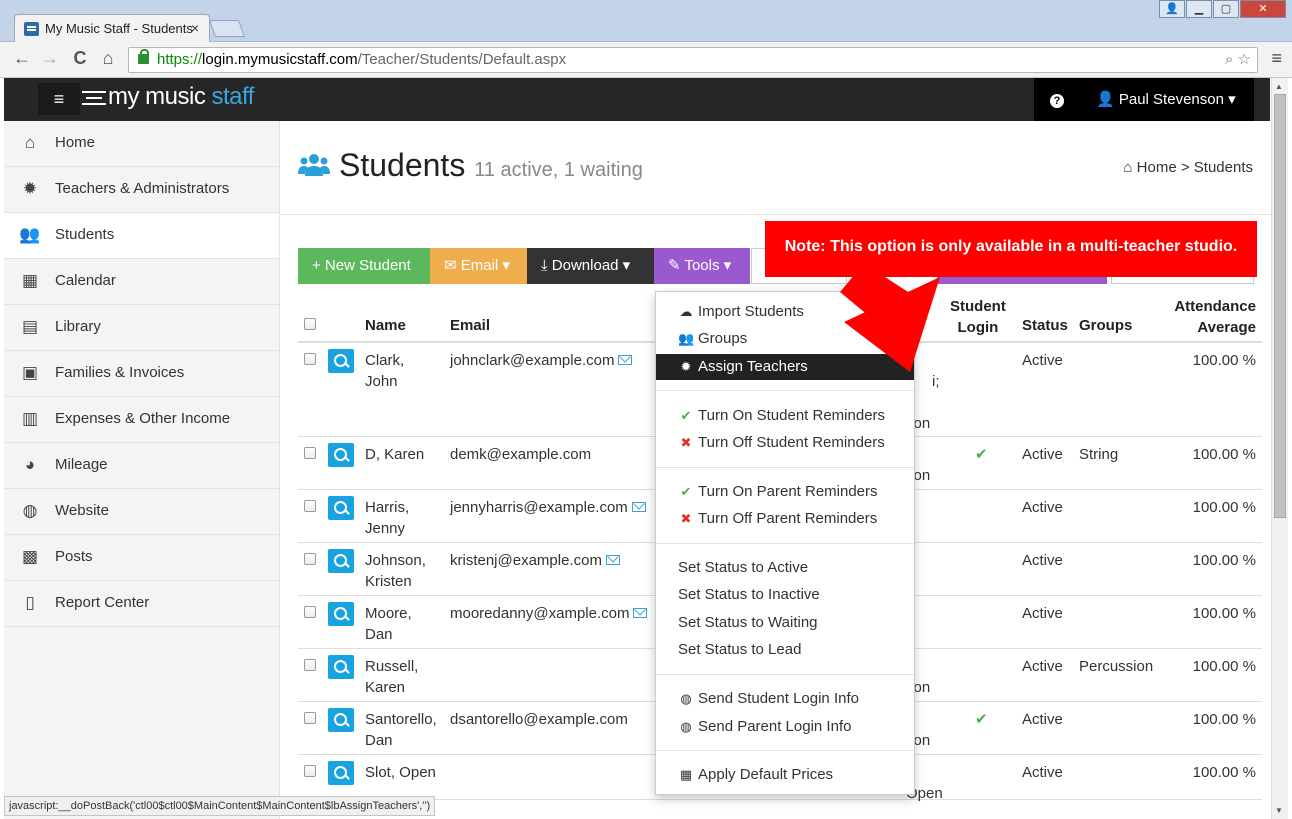  Describe the element at coordinates (1276, 58) in the screenshot. I see `browser-menu-icon: ≡` at that location.